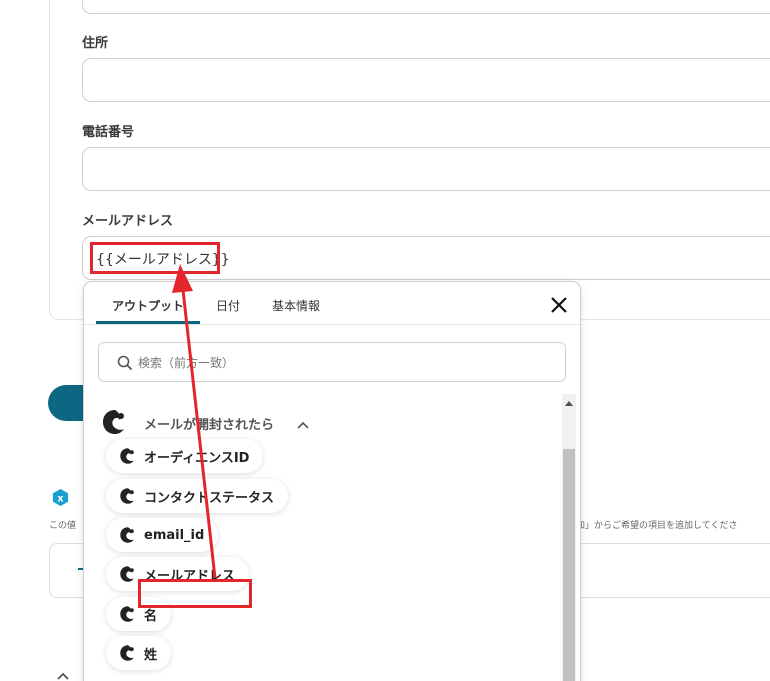  I want to click on scrollbar, so click(569, 537).